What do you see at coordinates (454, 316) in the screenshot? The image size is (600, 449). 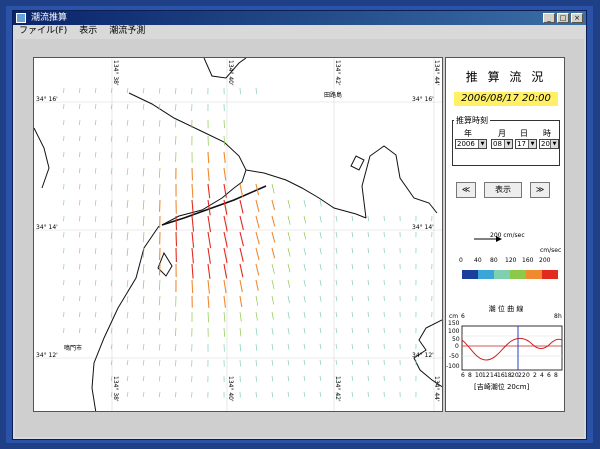 I see `tide-y-unit: cm` at bounding box center [454, 316].